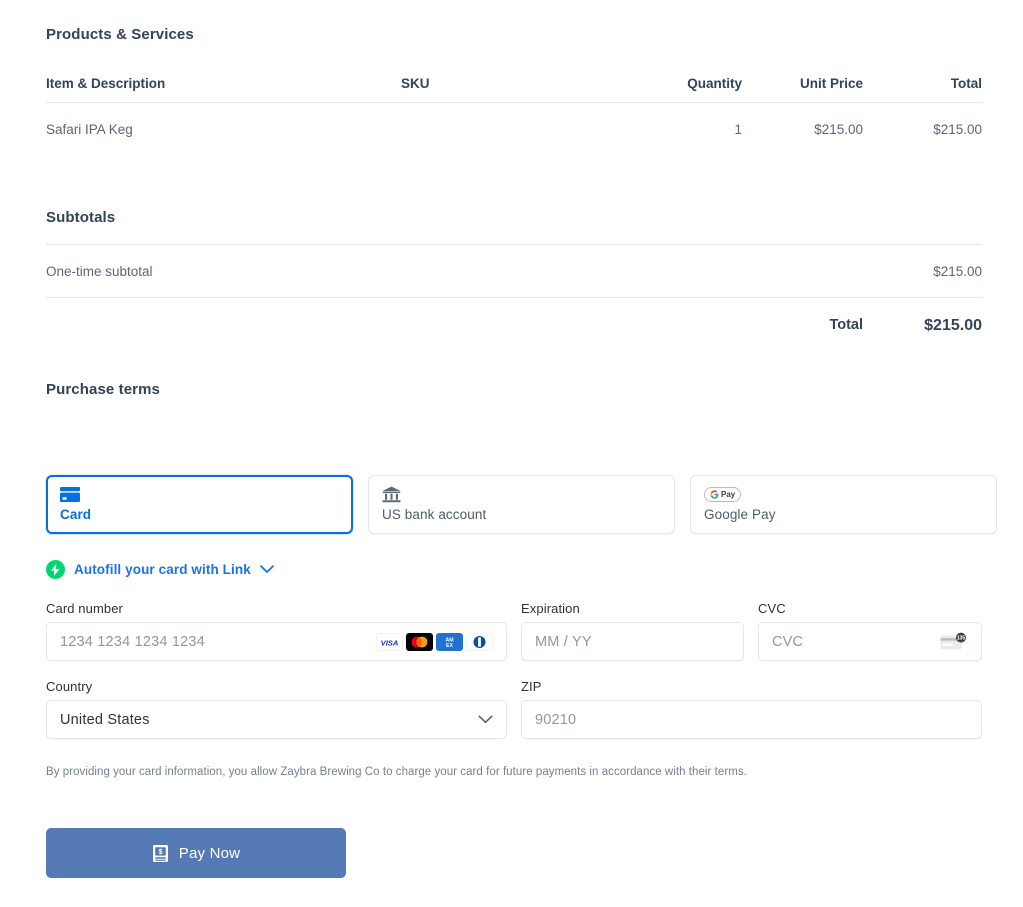  I want to click on country-select-value: United States, so click(105, 719).